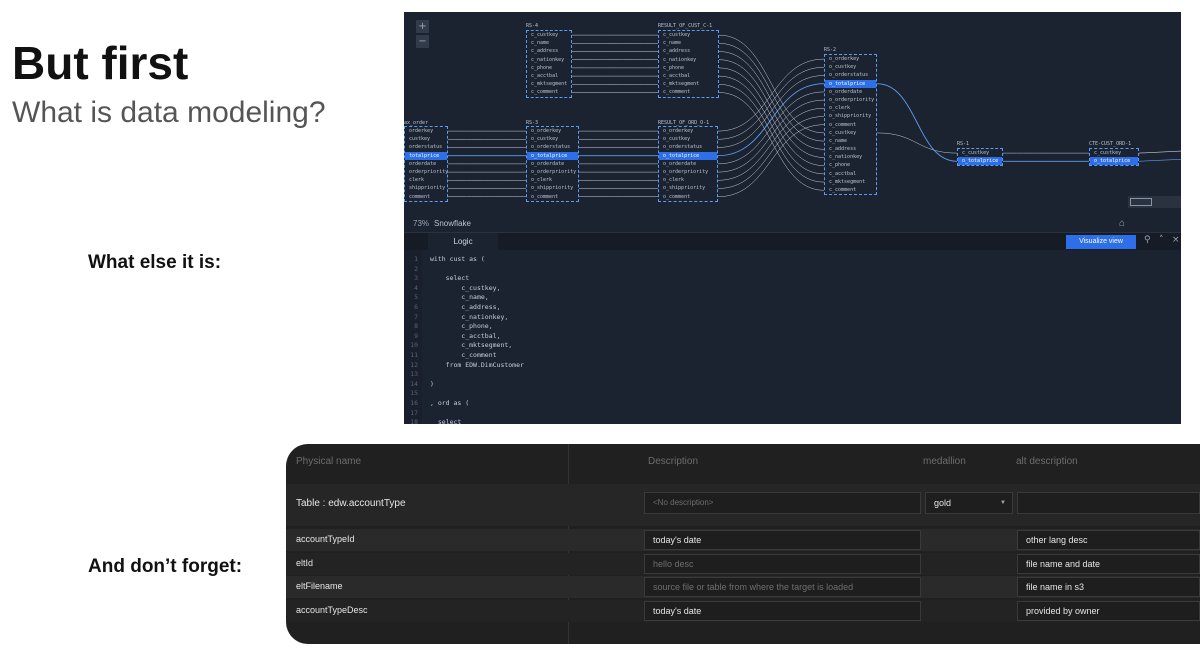  Describe the element at coordinates (1108, 503) in the screenshot. I see `table-alt-input` at that location.